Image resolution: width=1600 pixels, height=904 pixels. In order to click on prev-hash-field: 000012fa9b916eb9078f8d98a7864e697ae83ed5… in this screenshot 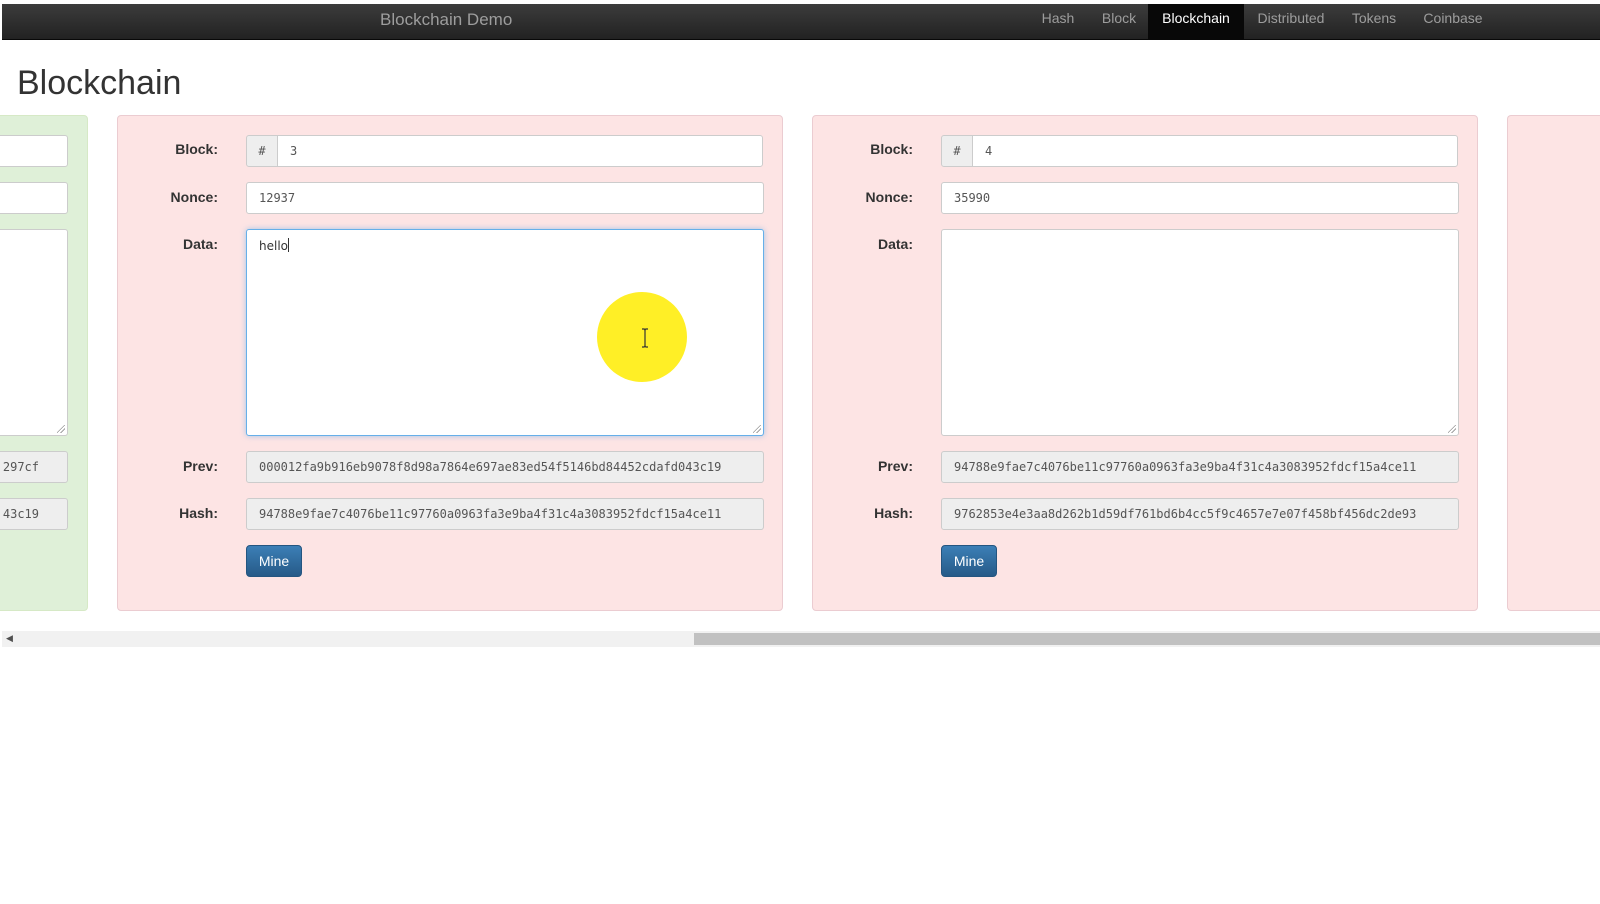, I will do `click(505, 467)`.